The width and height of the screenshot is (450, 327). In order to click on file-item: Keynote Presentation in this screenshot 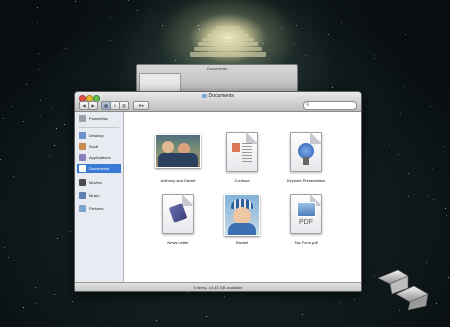, I will do `click(306, 158)`.